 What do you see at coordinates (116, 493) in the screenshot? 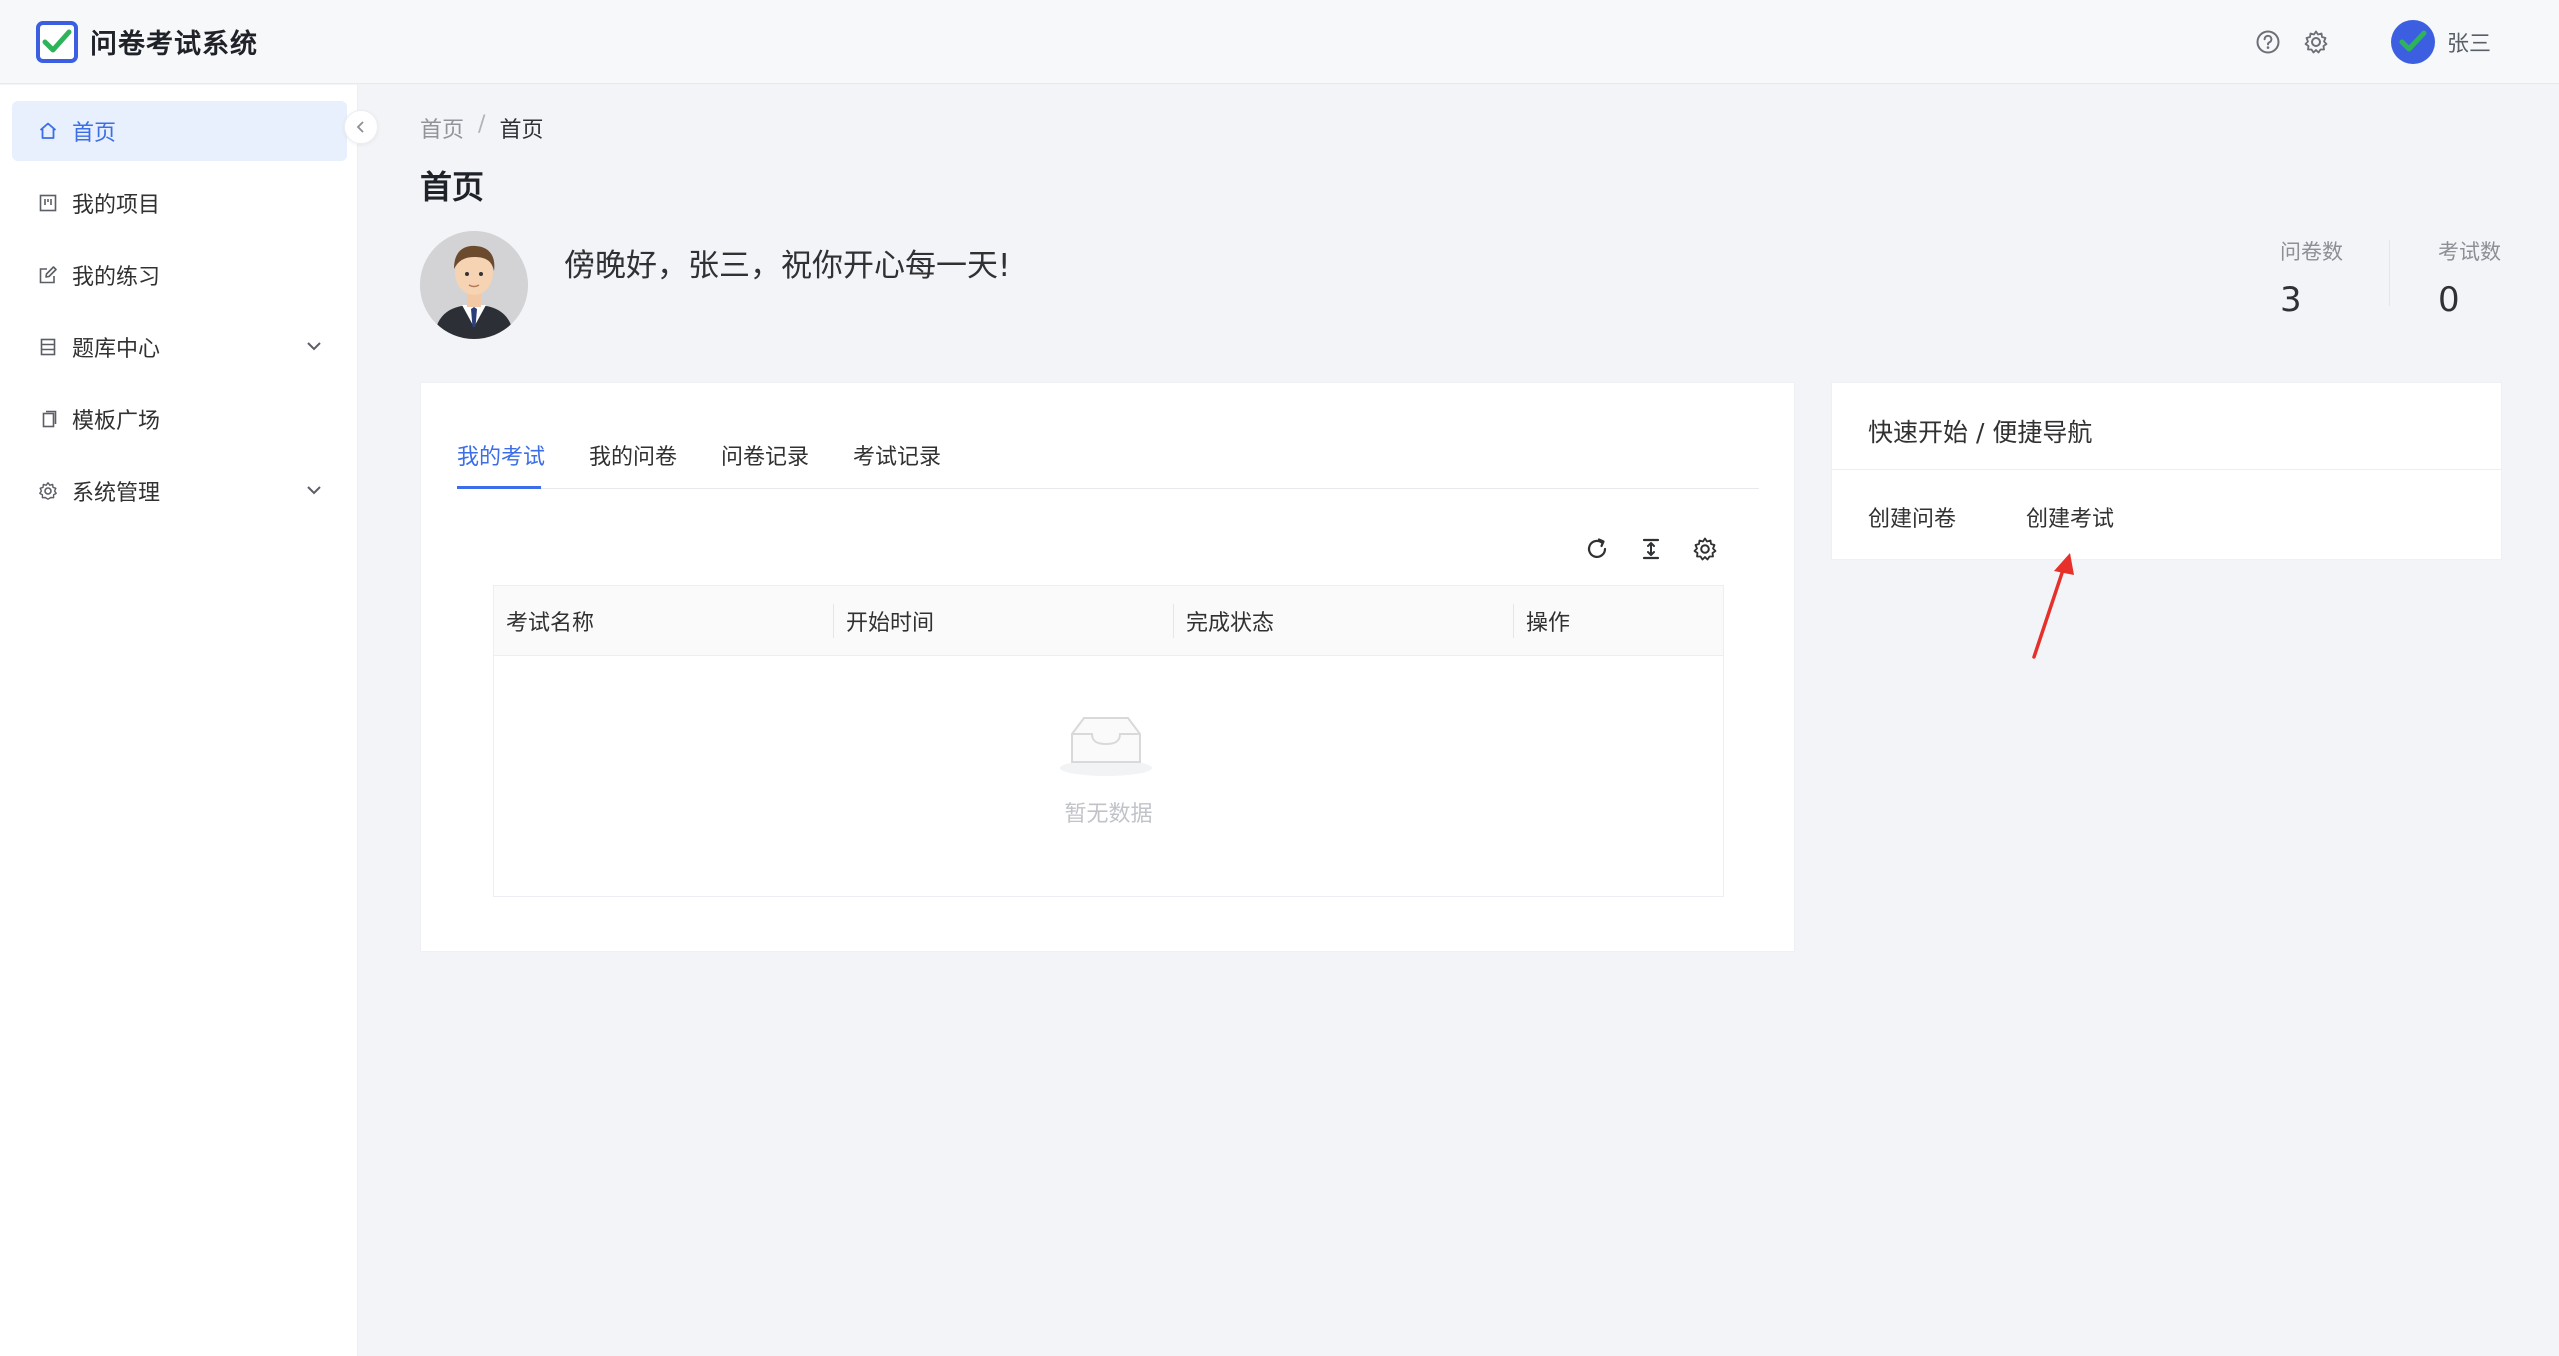
I see `sidebar-item-label: 系统管理` at bounding box center [116, 493].